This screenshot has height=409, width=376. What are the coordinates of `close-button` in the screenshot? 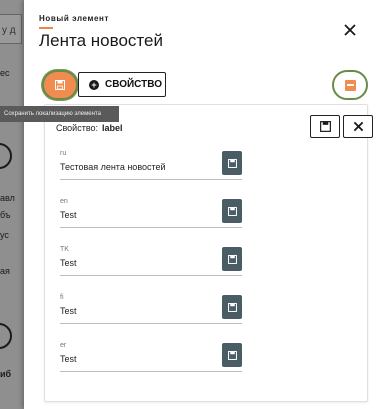 It's located at (350, 30).